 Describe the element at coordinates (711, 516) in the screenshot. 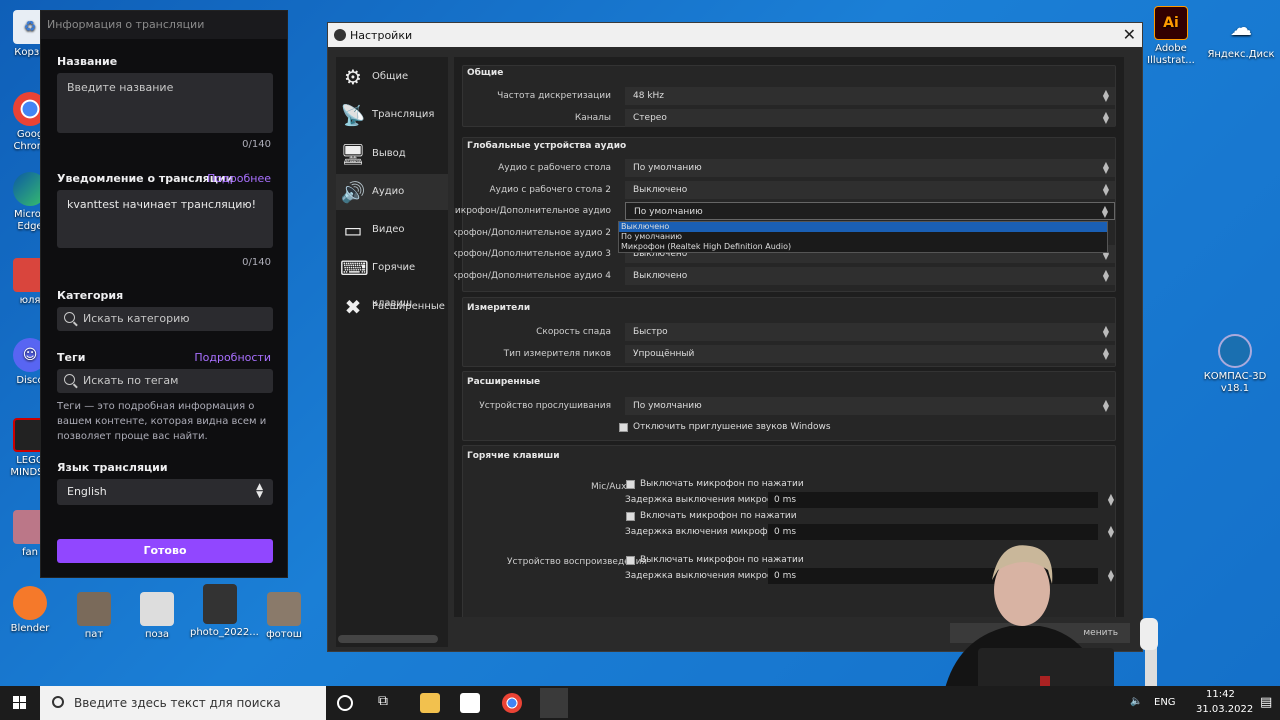

I see `push-to-talk-checkbox: Включать микрофон по нажатии` at that location.